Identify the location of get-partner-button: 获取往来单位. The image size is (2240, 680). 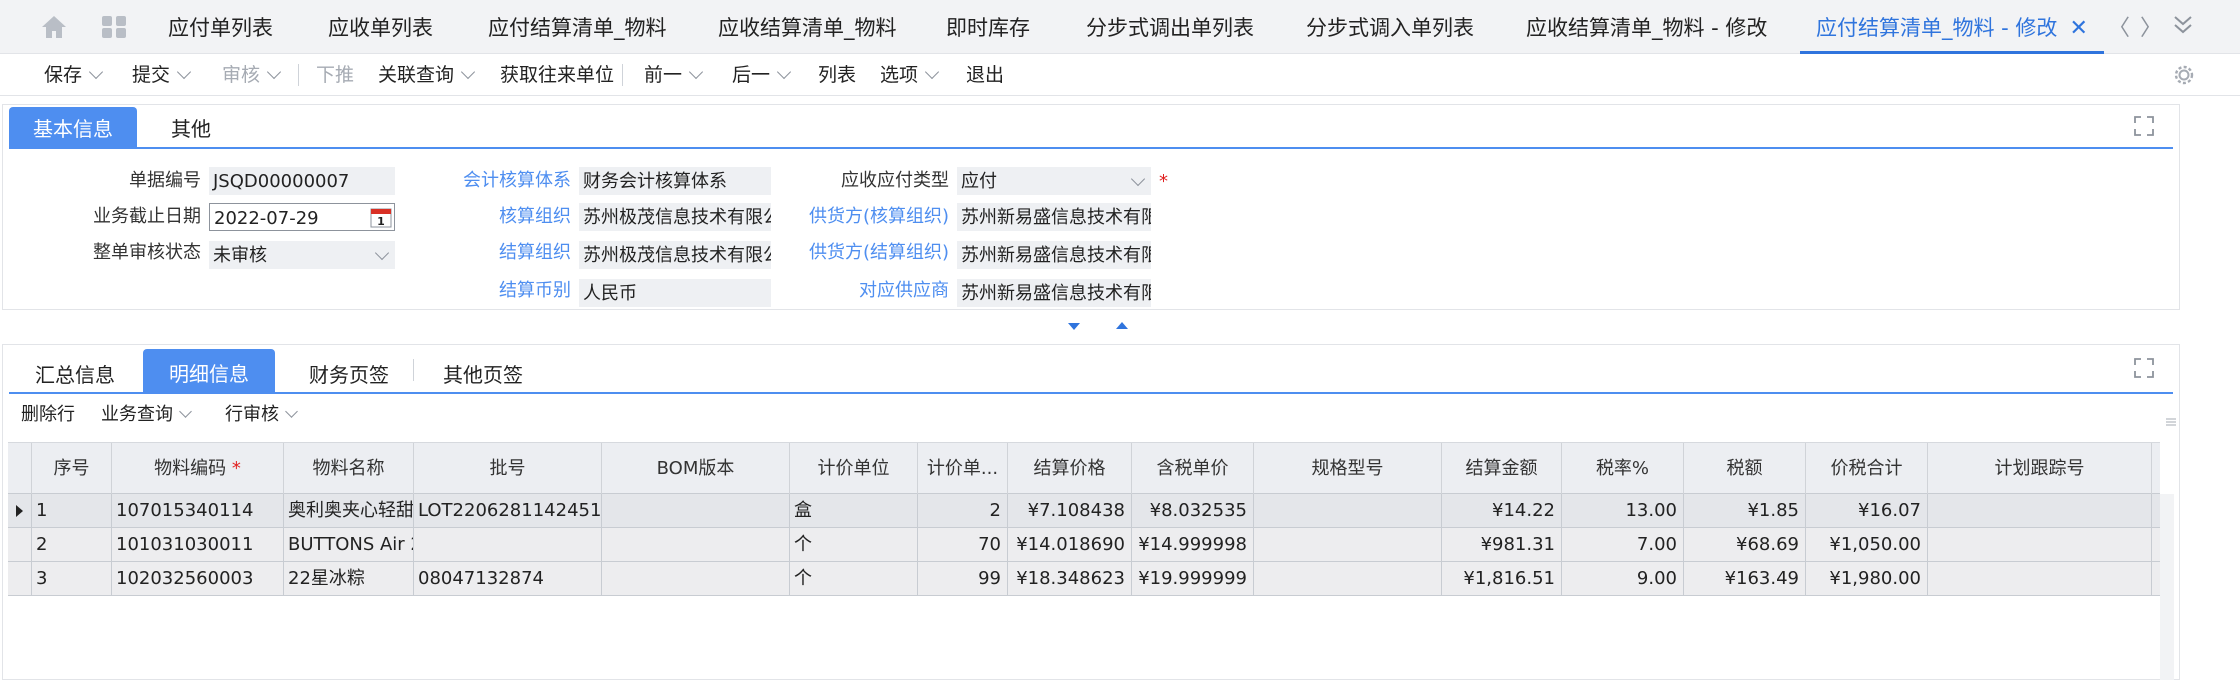
(557, 75).